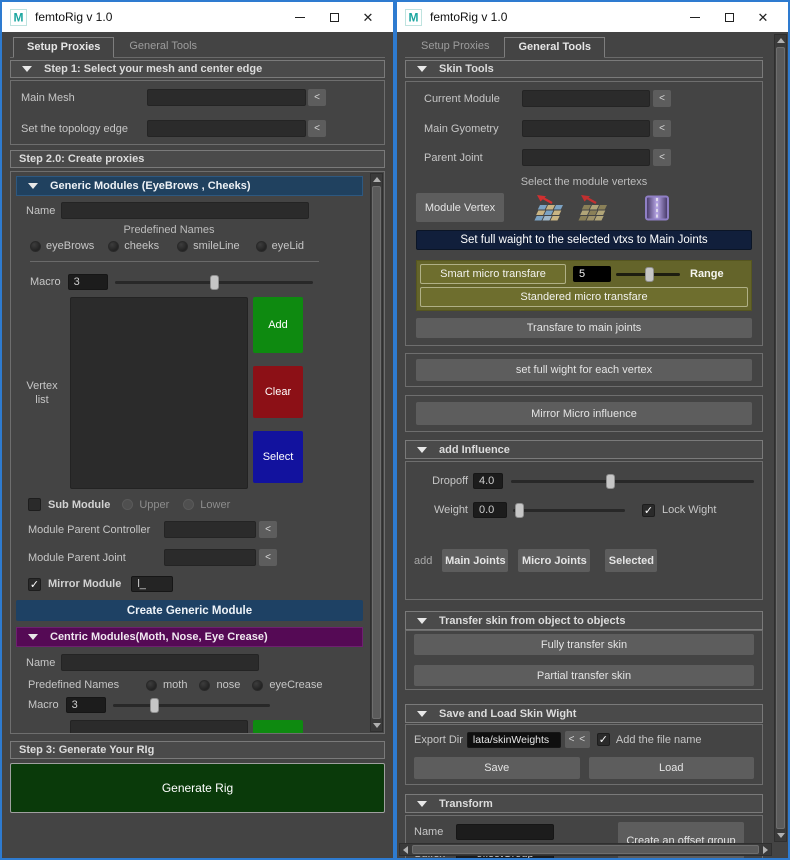 The image size is (790, 860). I want to click on create-generic-module-button: Create Generic Module, so click(189, 610).